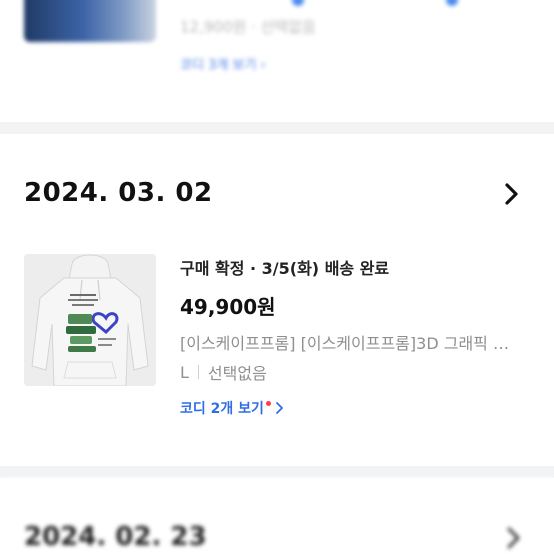  I want to click on product-thumbnail, so click(90, 320).